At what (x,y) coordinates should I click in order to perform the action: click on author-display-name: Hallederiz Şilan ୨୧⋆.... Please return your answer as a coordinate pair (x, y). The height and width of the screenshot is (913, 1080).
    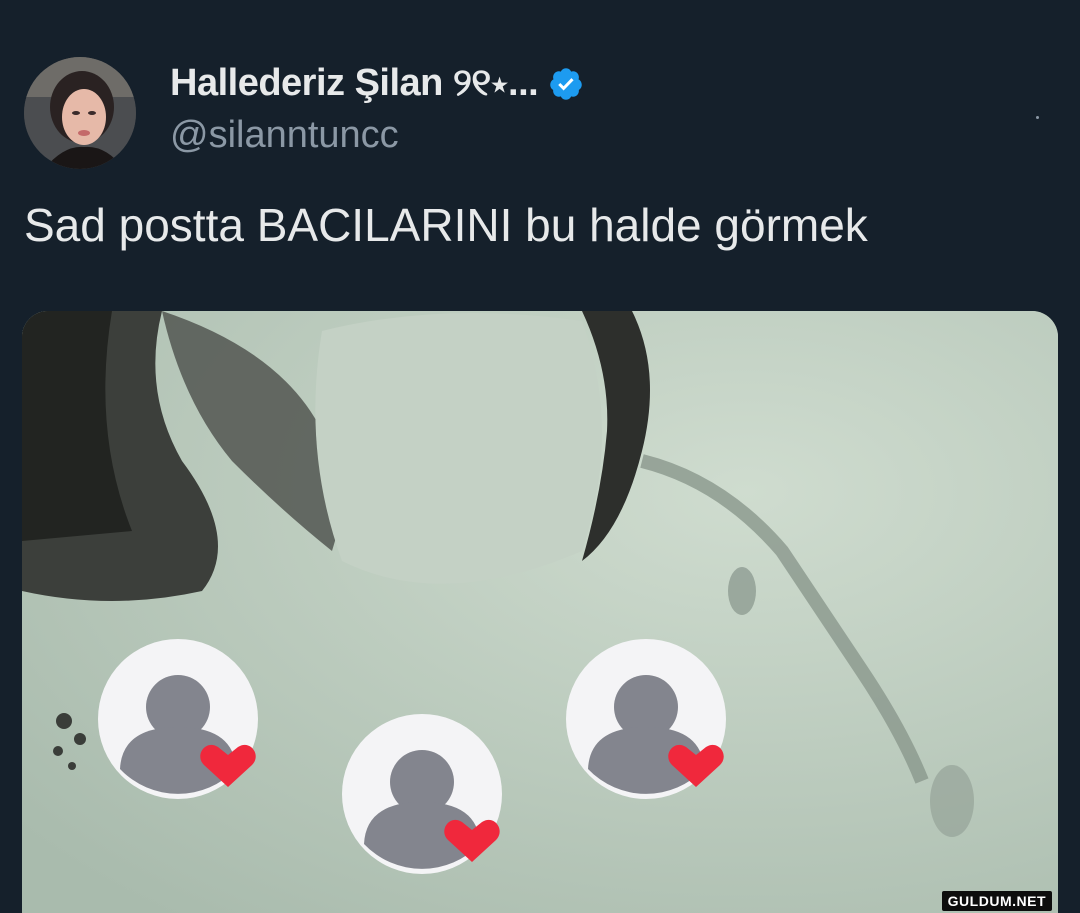
    Looking at the image, I should click on (377, 83).